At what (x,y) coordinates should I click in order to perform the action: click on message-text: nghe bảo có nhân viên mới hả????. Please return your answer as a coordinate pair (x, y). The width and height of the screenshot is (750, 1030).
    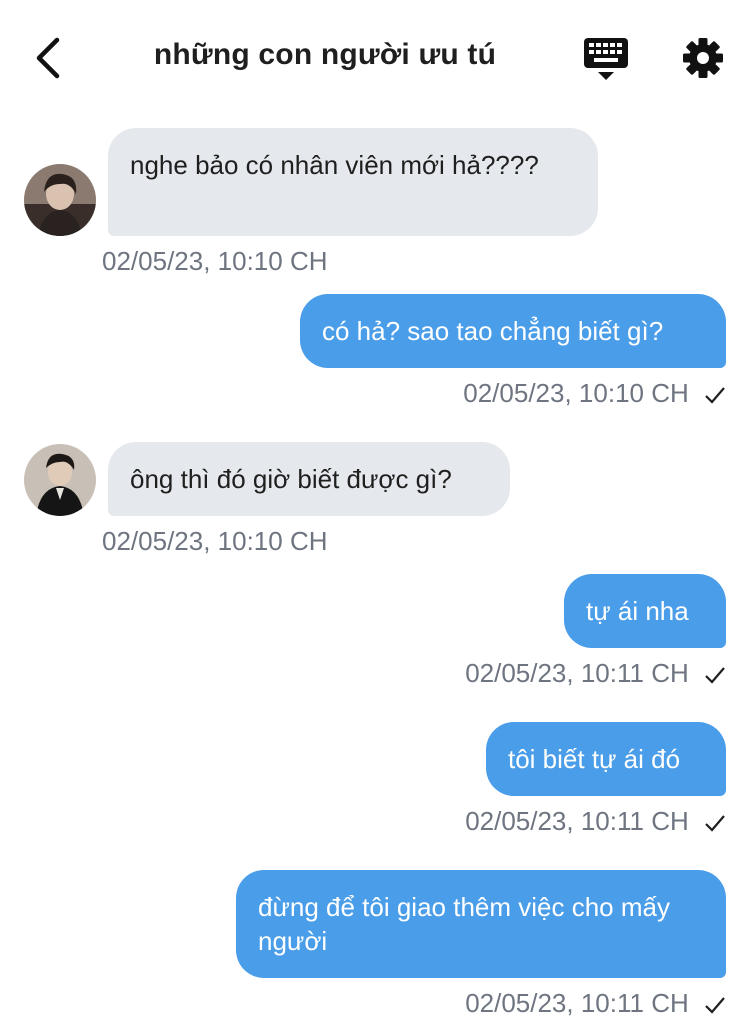
    Looking at the image, I should click on (334, 165).